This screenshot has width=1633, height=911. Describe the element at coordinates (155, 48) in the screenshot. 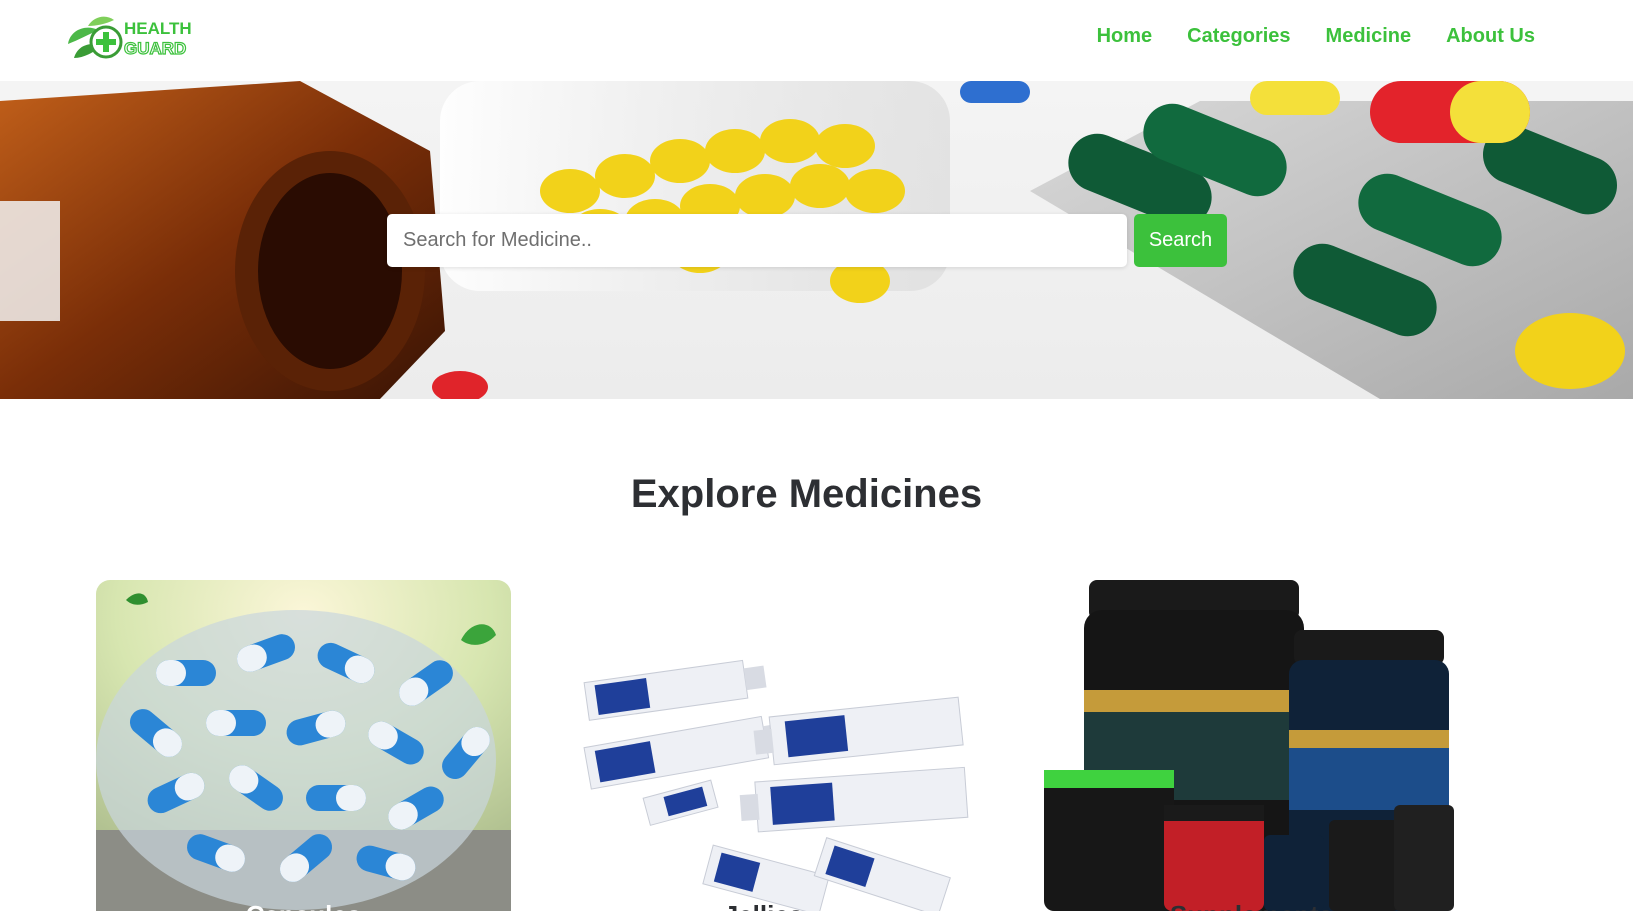

I see `svg-text: GUARD` at that location.